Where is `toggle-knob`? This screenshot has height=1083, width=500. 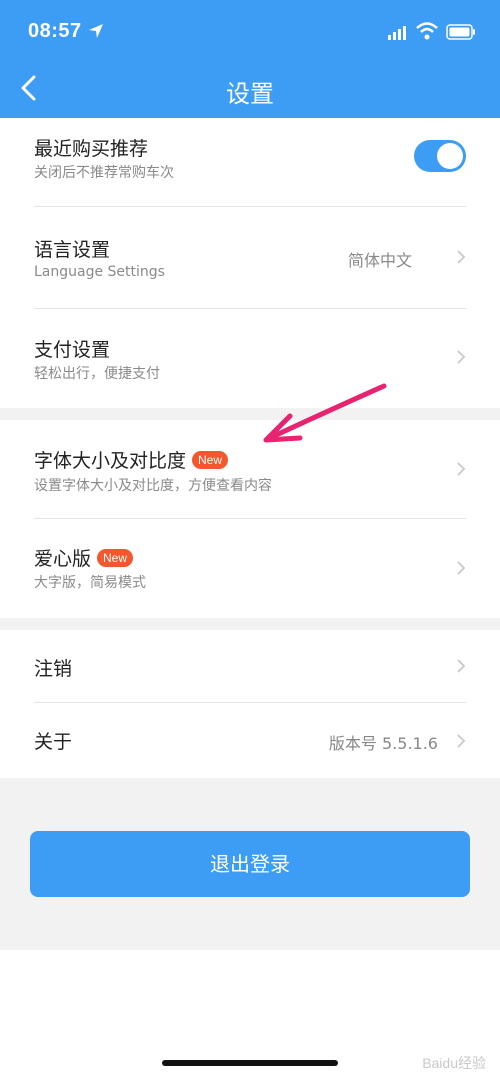 toggle-knob is located at coordinates (450, 156).